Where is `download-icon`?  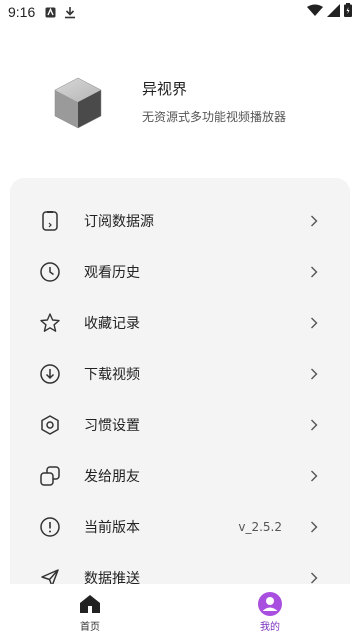 download-icon is located at coordinates (50, 374).